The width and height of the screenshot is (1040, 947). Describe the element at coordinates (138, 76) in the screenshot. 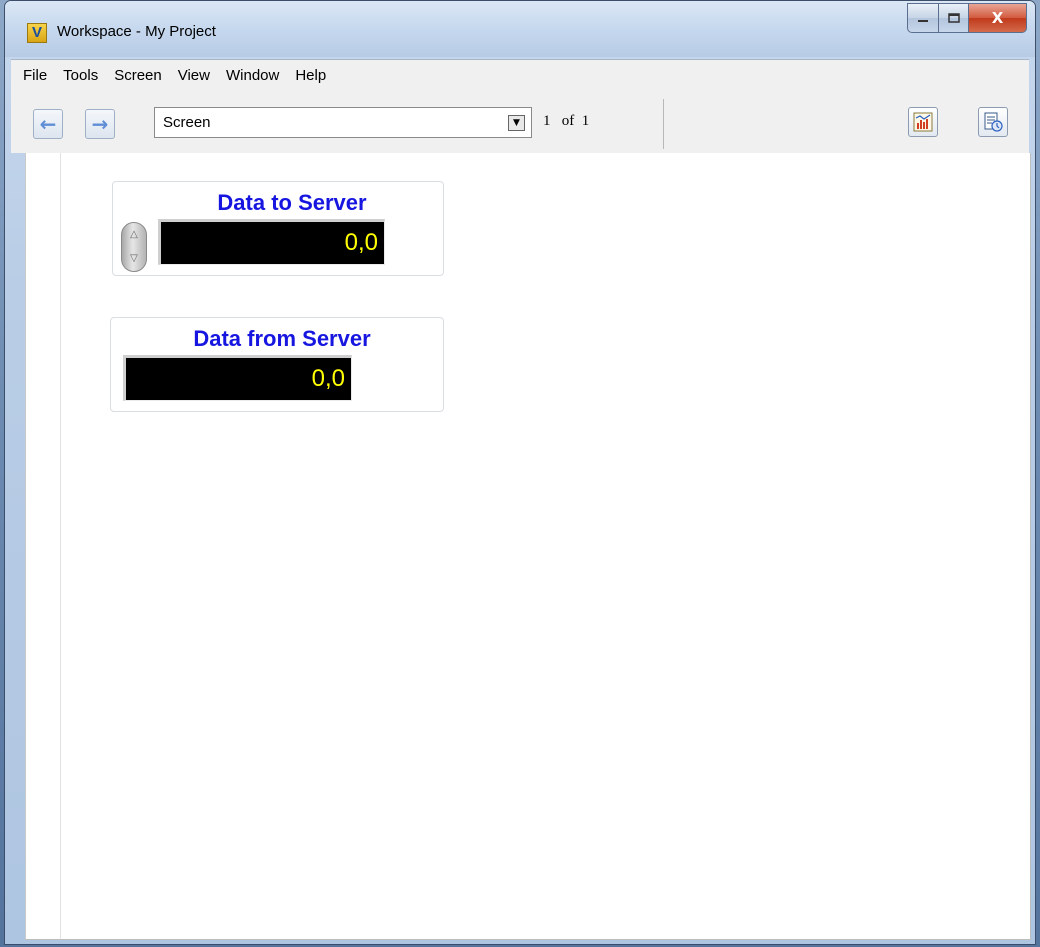

I see `menu-screen: Screen` at that location.